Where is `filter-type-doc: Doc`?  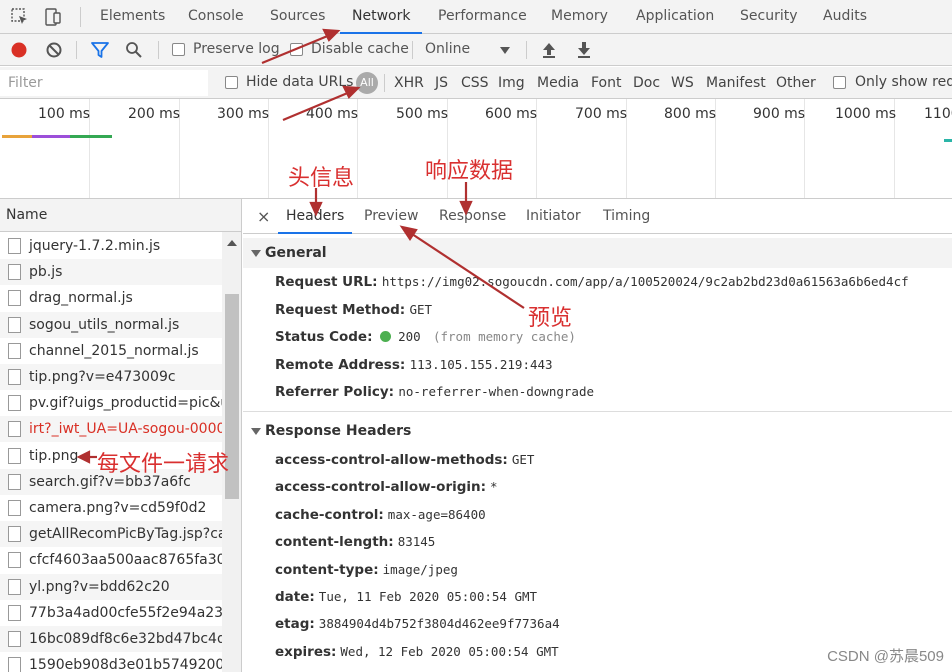
filter-type-doc: Doc is located at coordinates (646, 83).